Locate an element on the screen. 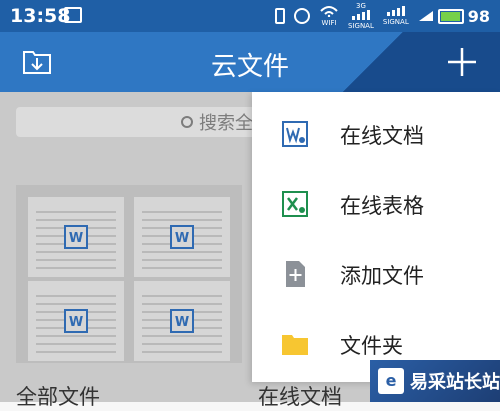  signal-bars-icon is located at coordinates (360, 15).